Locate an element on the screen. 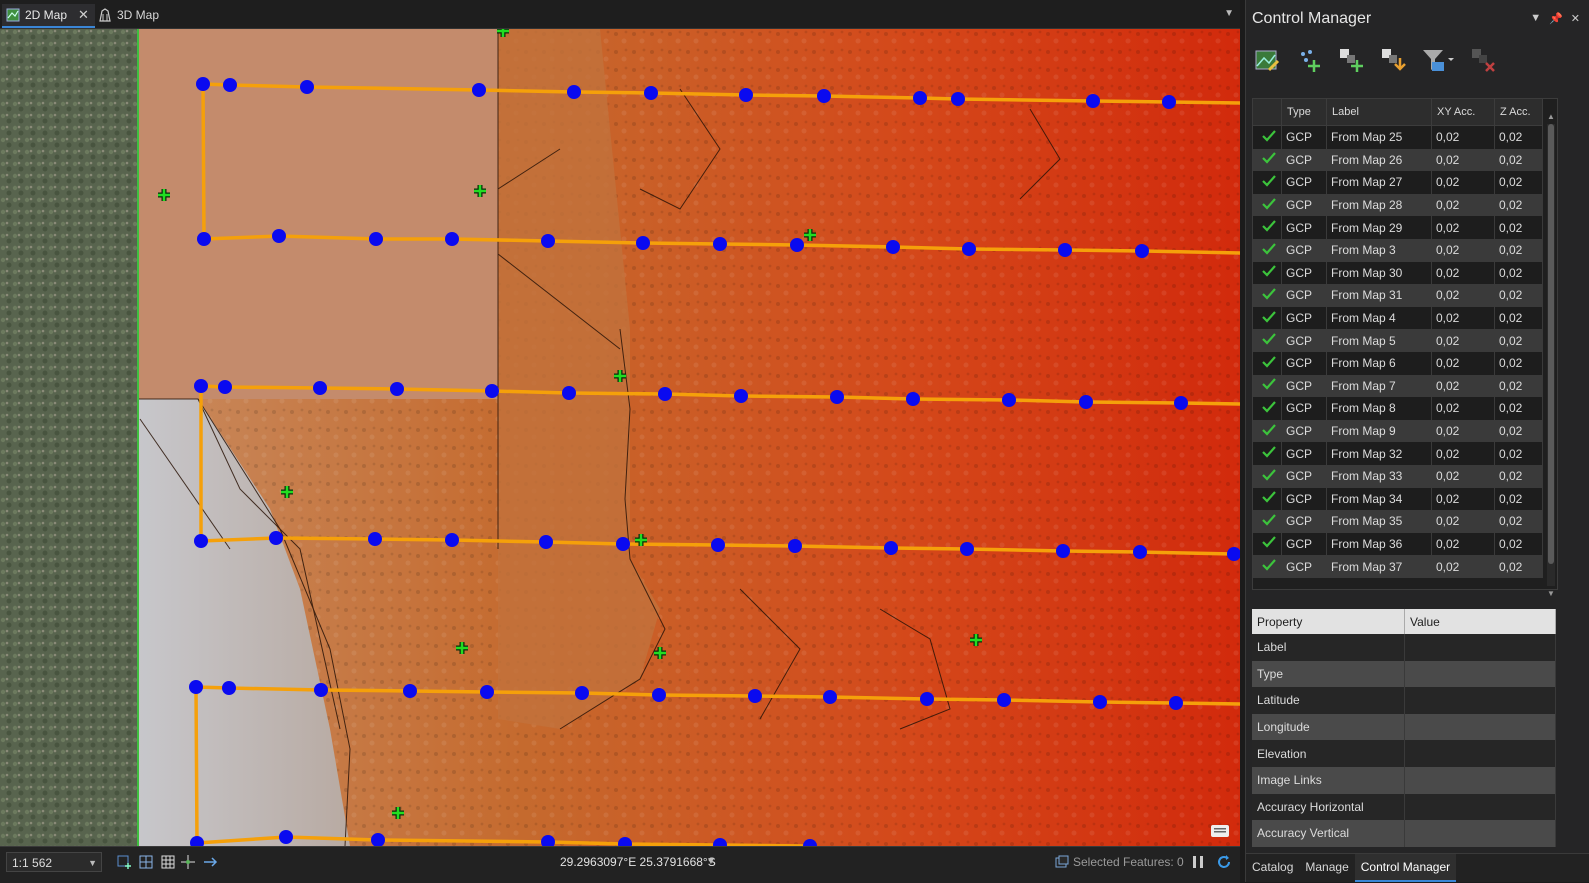 The width and height of the screenshot is (1589, 883). image-links-button is located at coordinates (1267, 60).